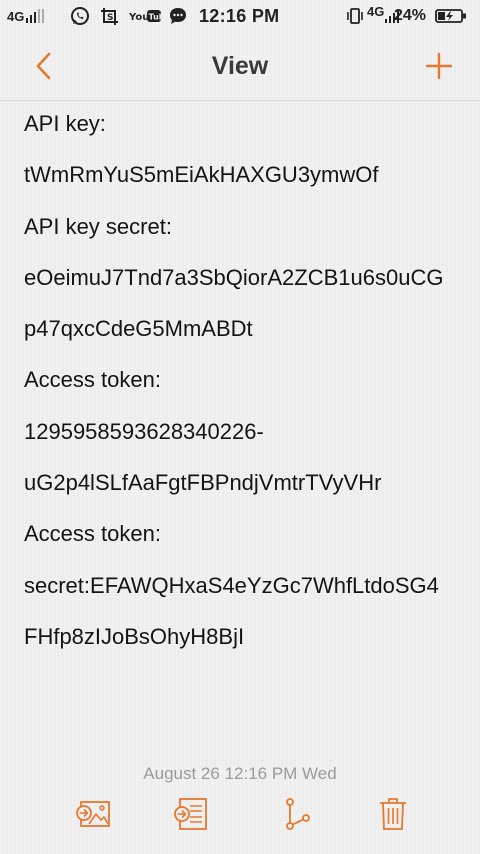 The height and width of the screenshot is (854, 480). I want to click on share-as-text-icon, so click(190, 814).